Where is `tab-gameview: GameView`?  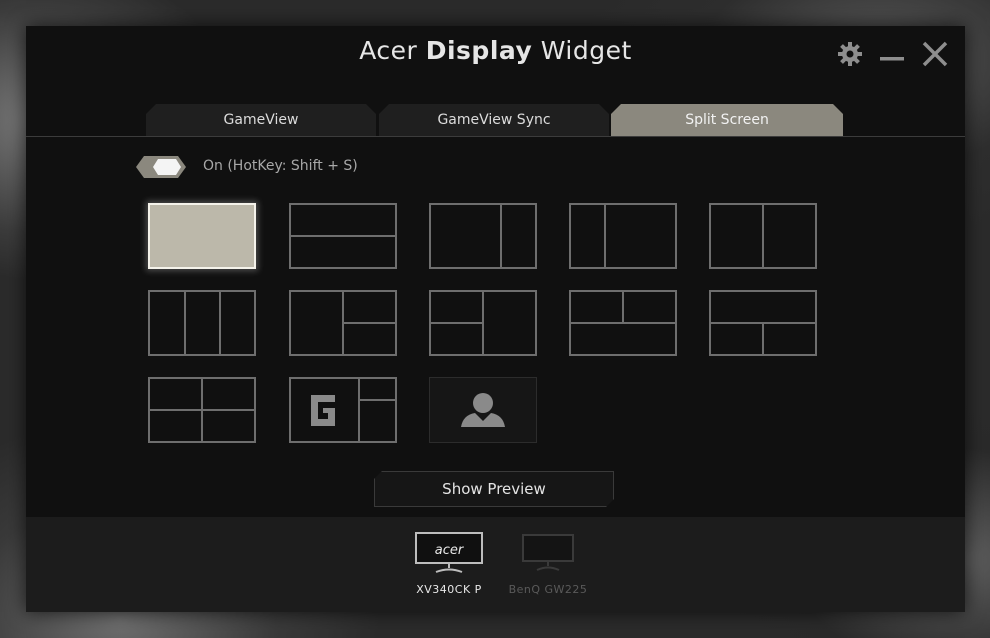 tab-gameview: GameView is located at coordinates (261, 120).